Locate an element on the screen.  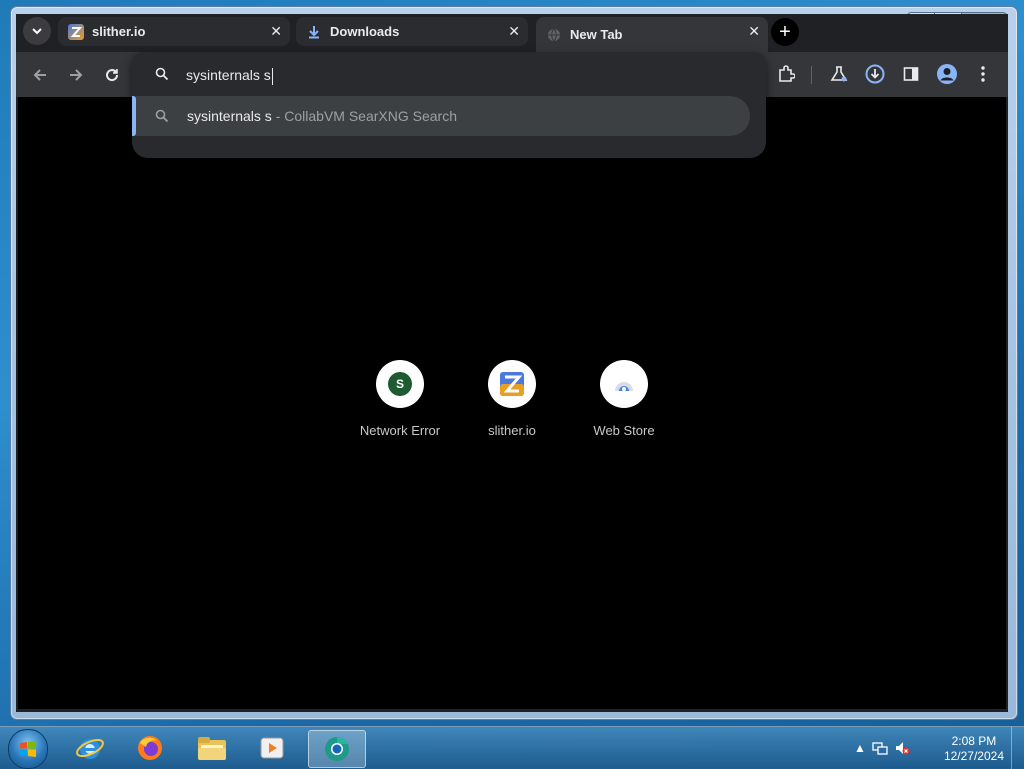
forward-icon is located at coordinates (76, 75).